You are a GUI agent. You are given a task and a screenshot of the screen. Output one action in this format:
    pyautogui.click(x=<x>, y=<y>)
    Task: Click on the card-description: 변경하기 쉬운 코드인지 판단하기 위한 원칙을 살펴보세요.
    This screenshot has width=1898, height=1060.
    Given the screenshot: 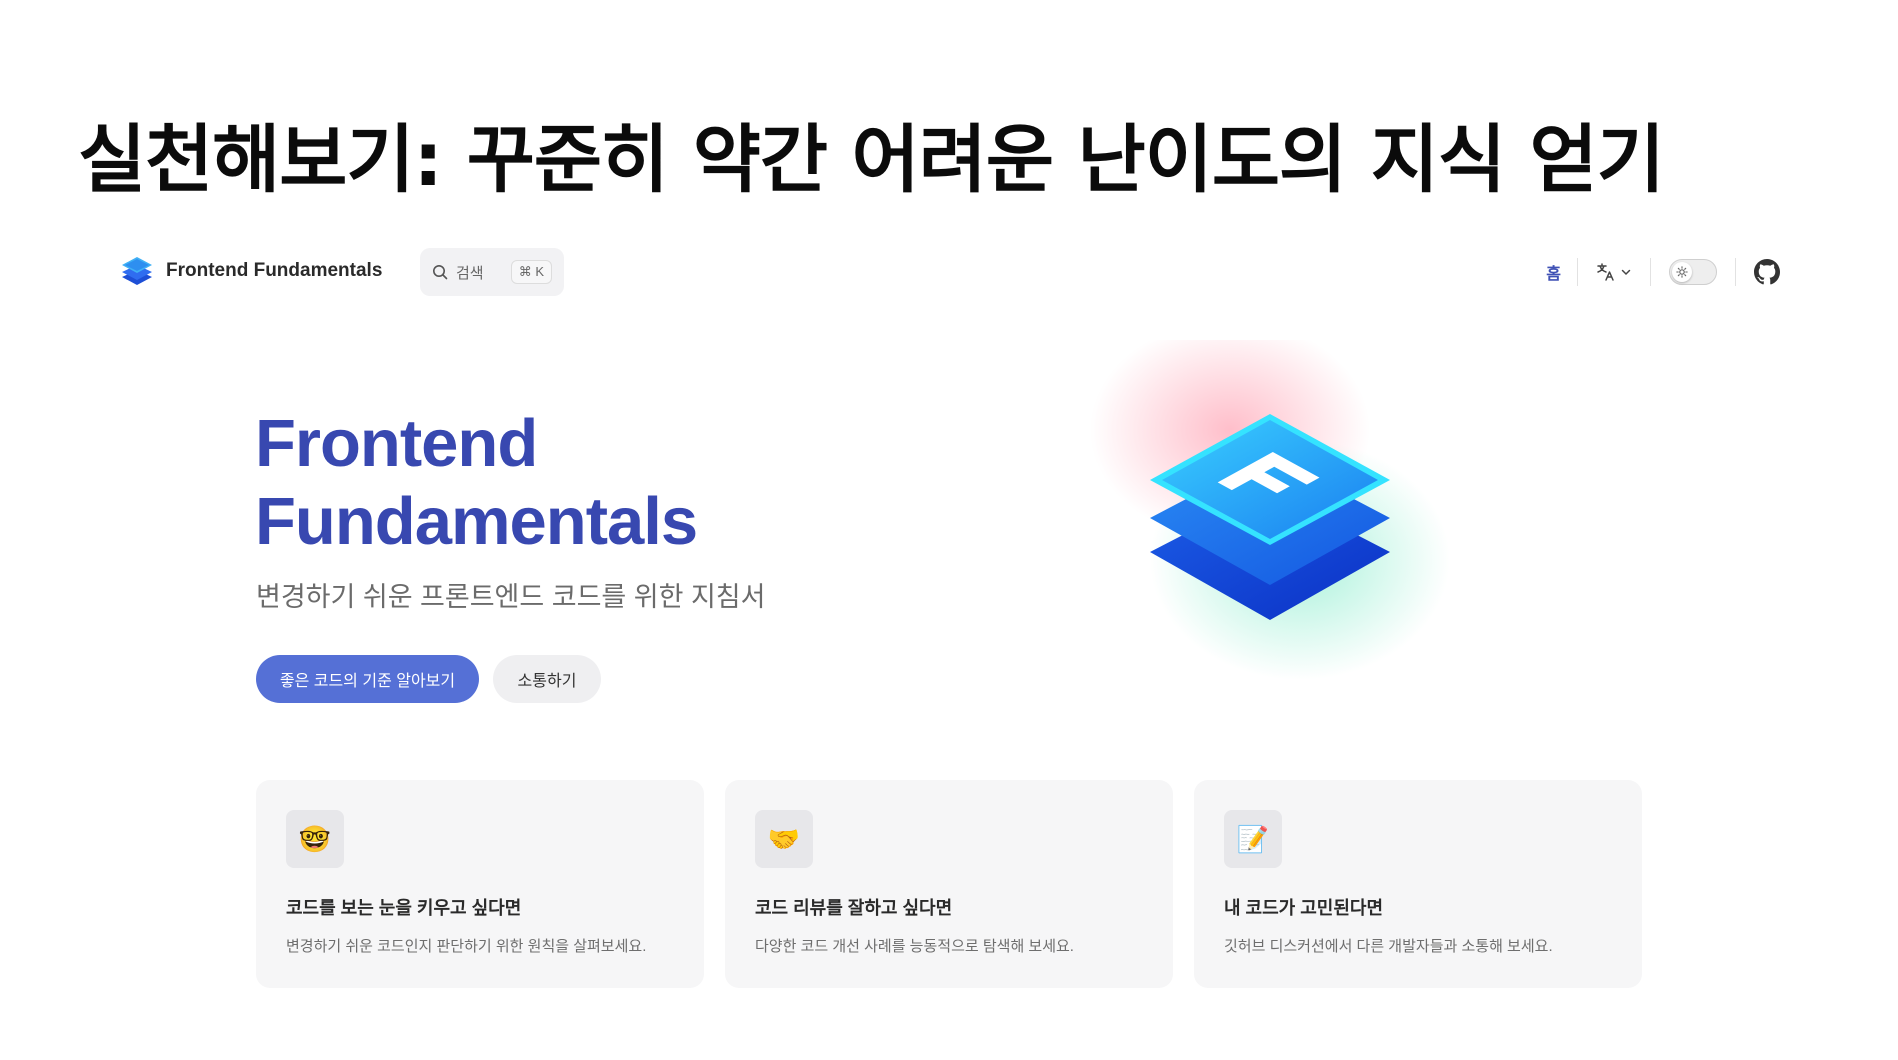 What is the action you would take?
    pyautogui.click(x=466, y=946)
    